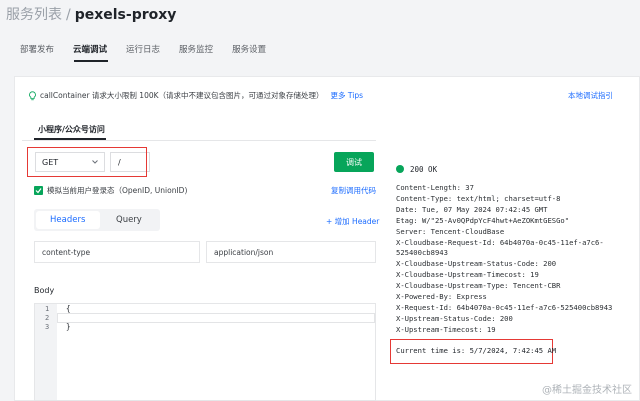  I want to click on status-success-icon, so click(400, 169).